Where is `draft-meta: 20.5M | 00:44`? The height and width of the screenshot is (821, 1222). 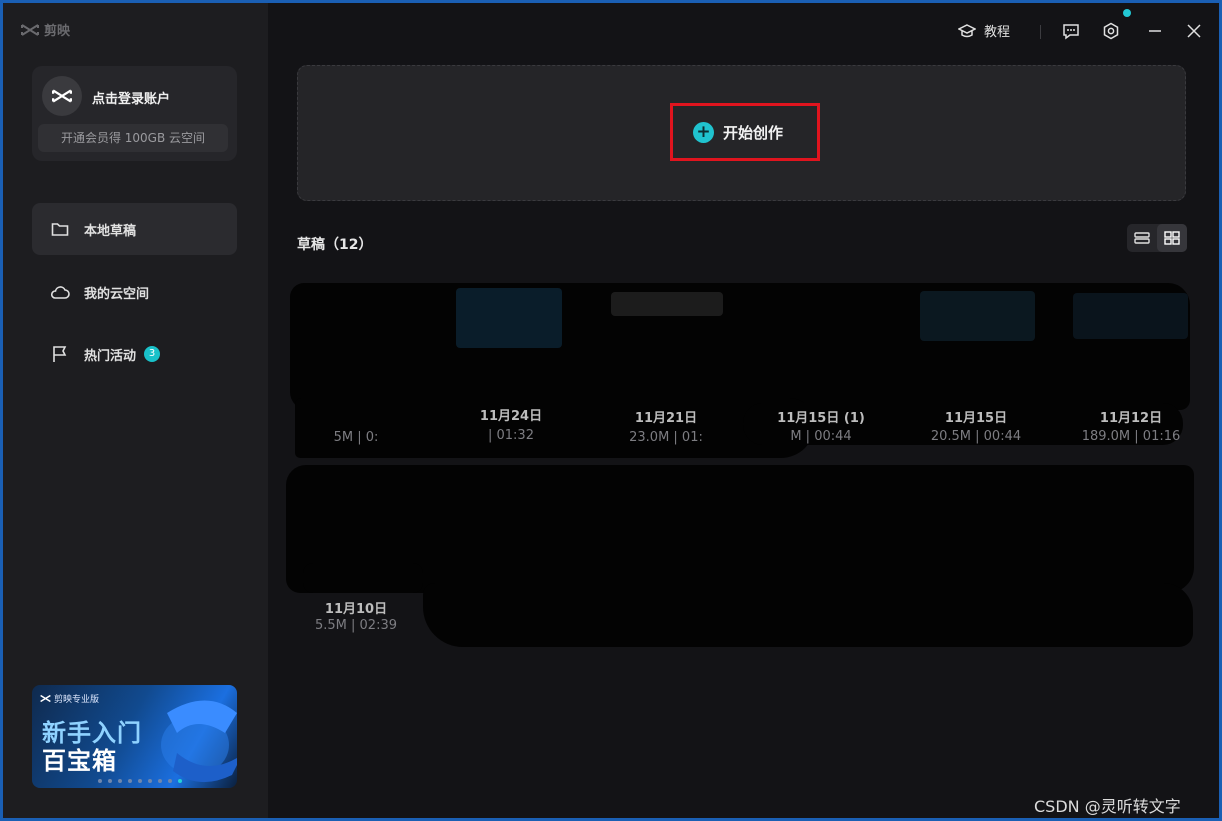
draft-meta: 20.5M | 00:44 is located at coordinates (976, 436).